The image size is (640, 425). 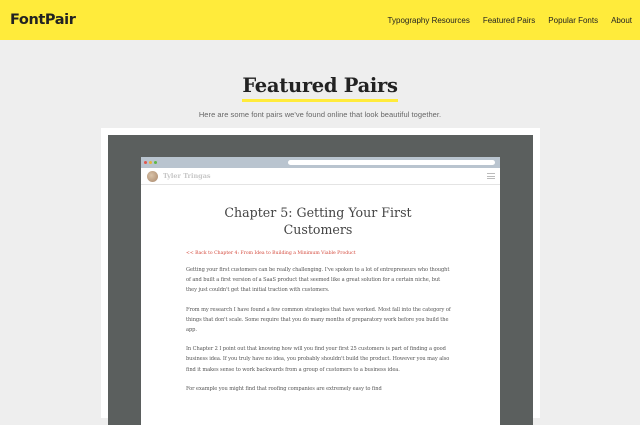 What do you see at coordinates (145, 162) in the screenshot?
I see `close-dot-icon` at bounding box center [145, 162].